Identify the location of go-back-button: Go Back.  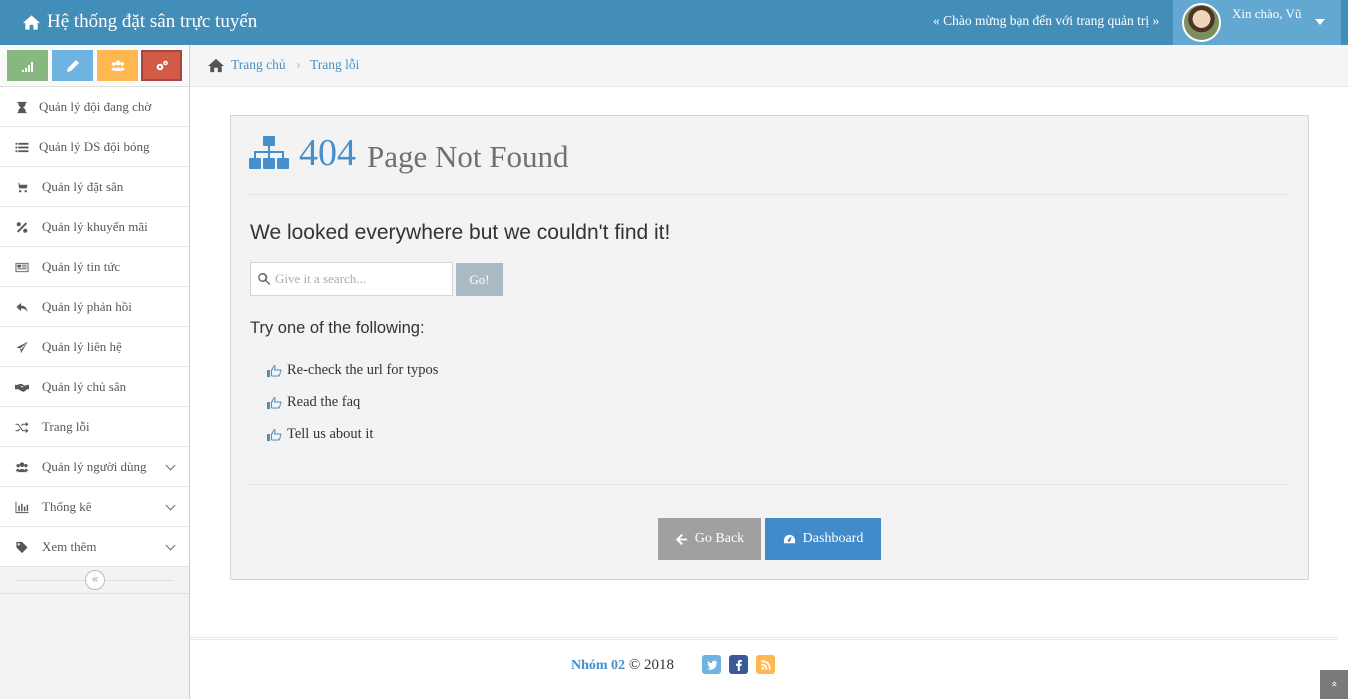
(709, 539).